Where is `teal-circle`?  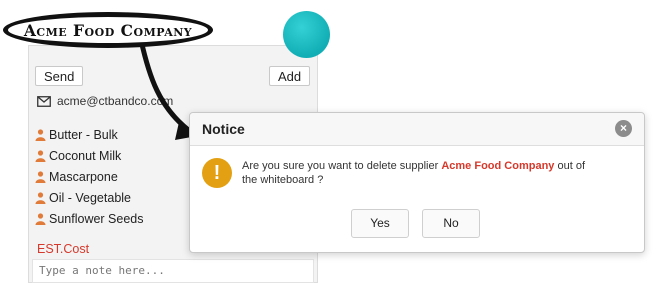
teal-circle is located at coordinates (306, 34).